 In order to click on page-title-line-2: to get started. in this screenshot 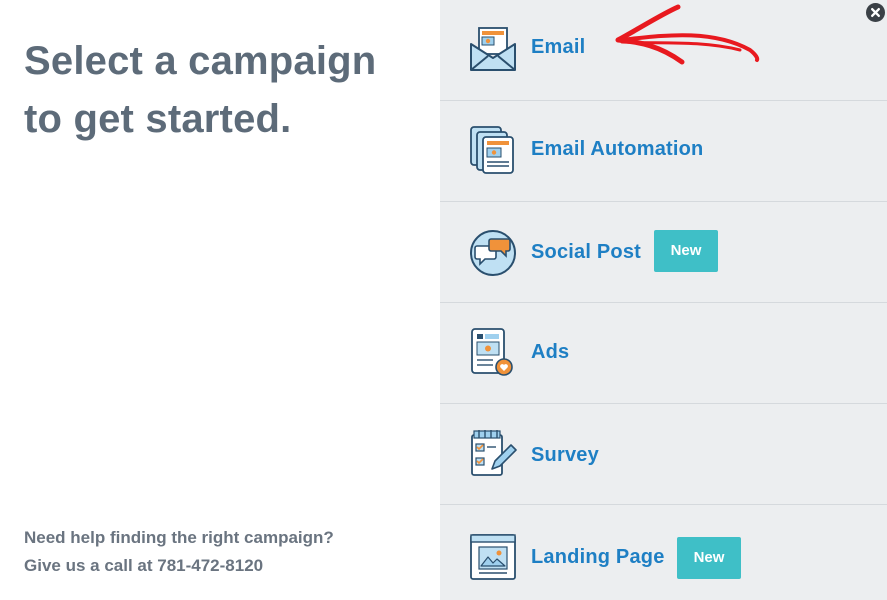, I will do `click(158, 119)`.